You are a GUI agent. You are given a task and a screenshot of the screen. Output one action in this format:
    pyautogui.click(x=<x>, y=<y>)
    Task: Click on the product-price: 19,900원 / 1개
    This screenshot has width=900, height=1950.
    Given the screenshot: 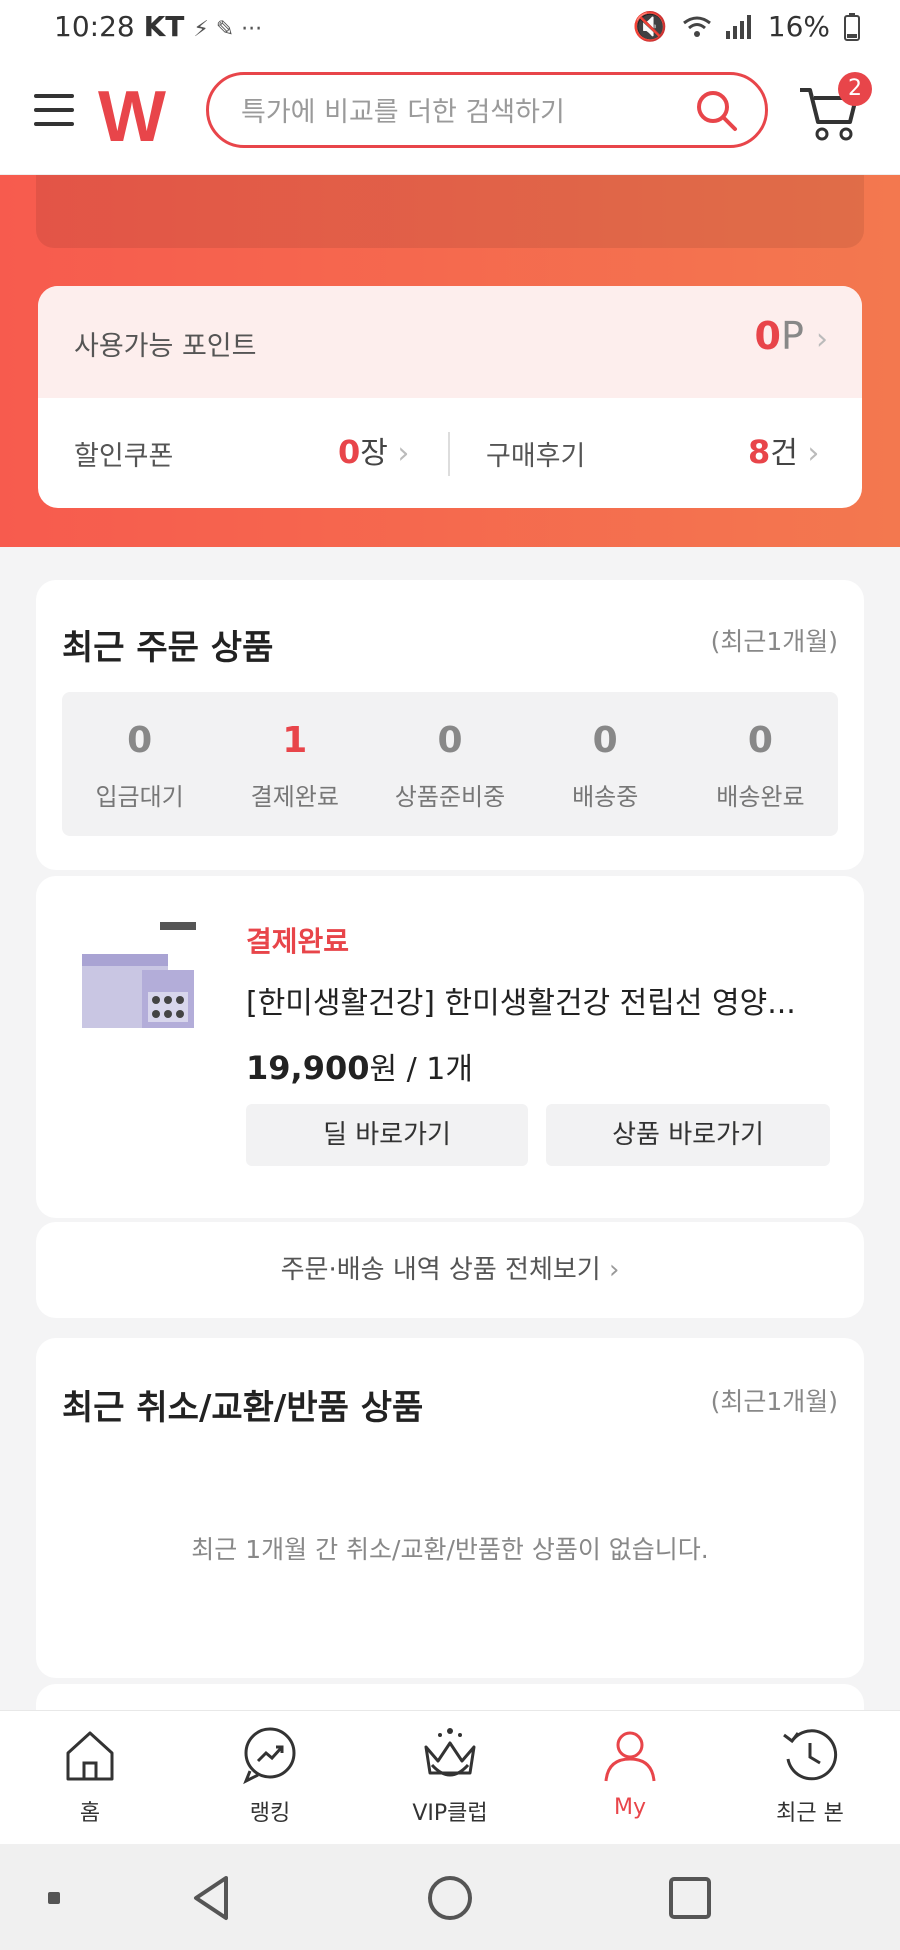 What is the action you would take?
    pyautogui.click(x=359, y=1068)
    